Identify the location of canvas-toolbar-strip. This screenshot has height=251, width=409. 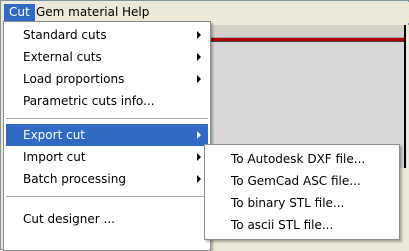
(307, 31).